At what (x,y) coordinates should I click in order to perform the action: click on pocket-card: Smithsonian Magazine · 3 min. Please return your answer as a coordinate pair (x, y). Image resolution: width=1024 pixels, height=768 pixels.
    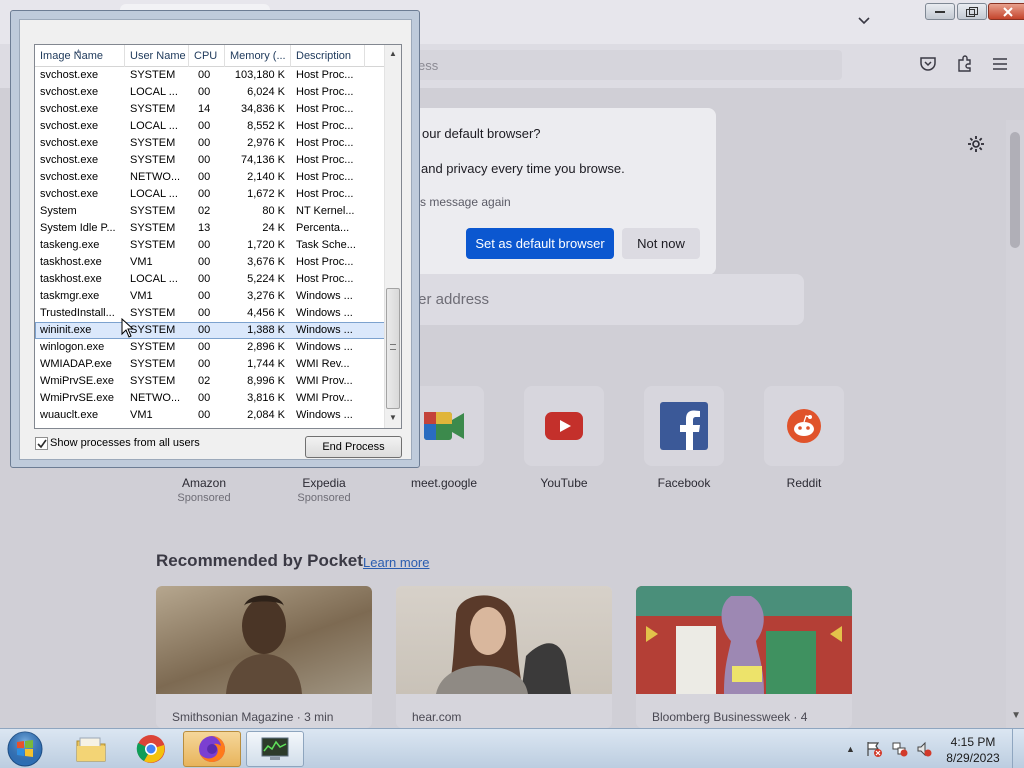
    Looking at the image, I should click on (264, 657).